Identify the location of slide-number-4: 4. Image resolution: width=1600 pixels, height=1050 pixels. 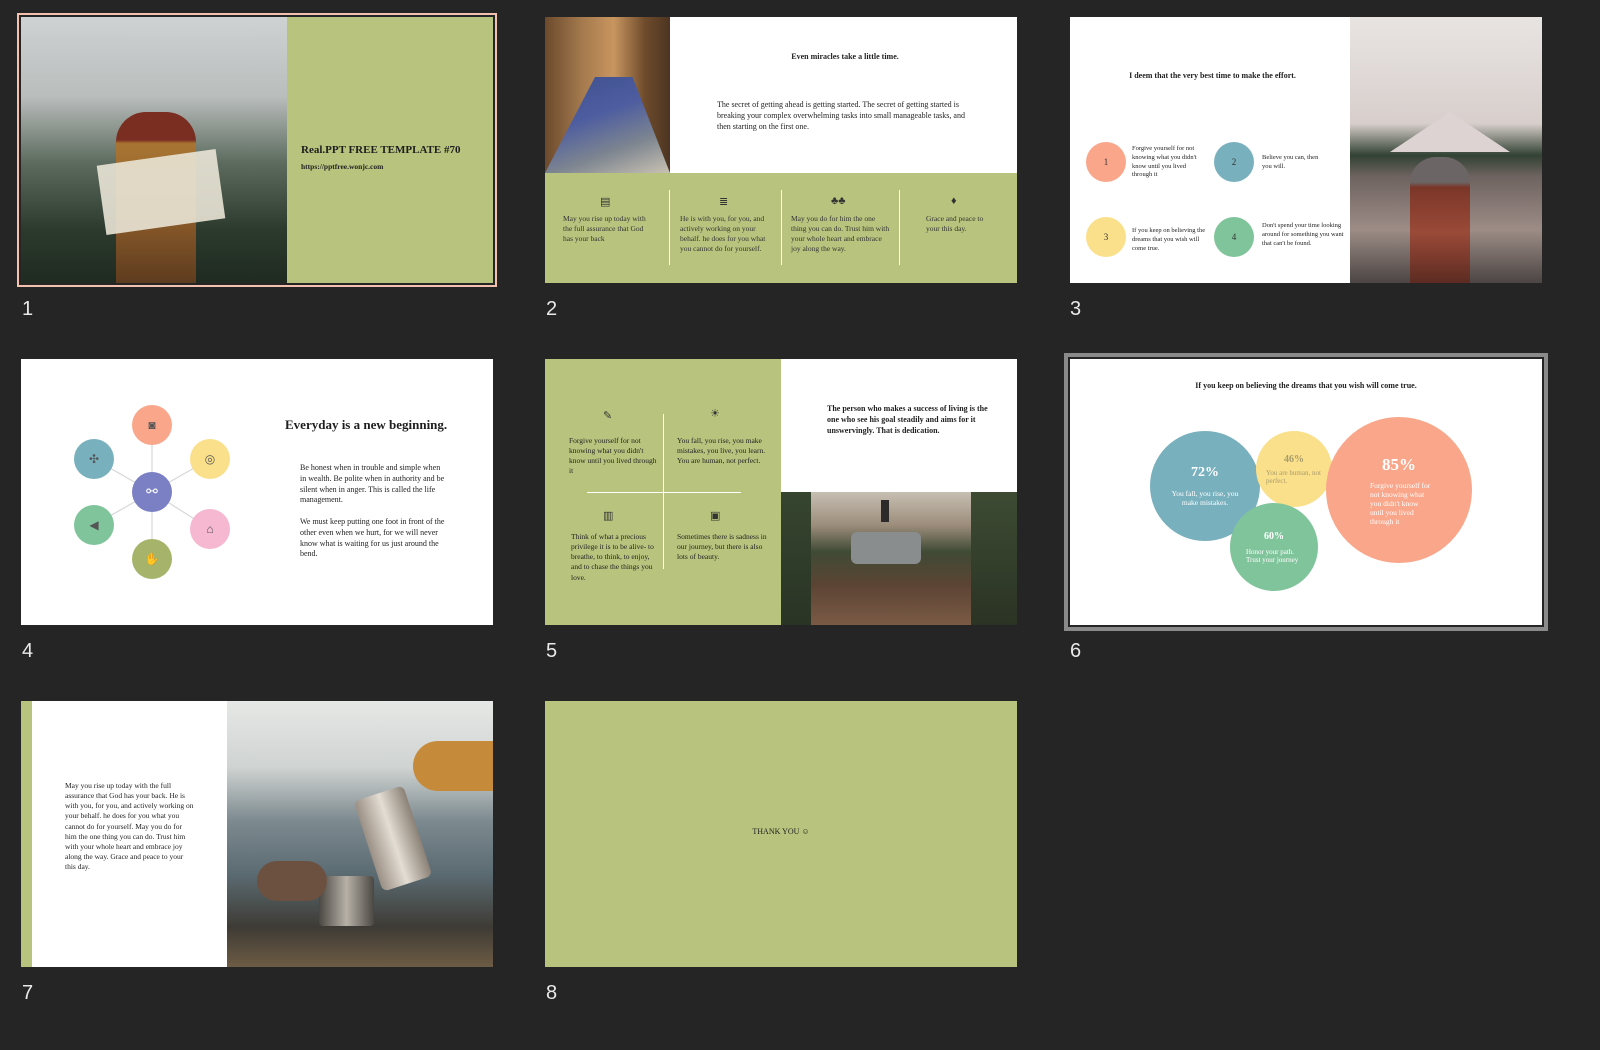
(28, 651).